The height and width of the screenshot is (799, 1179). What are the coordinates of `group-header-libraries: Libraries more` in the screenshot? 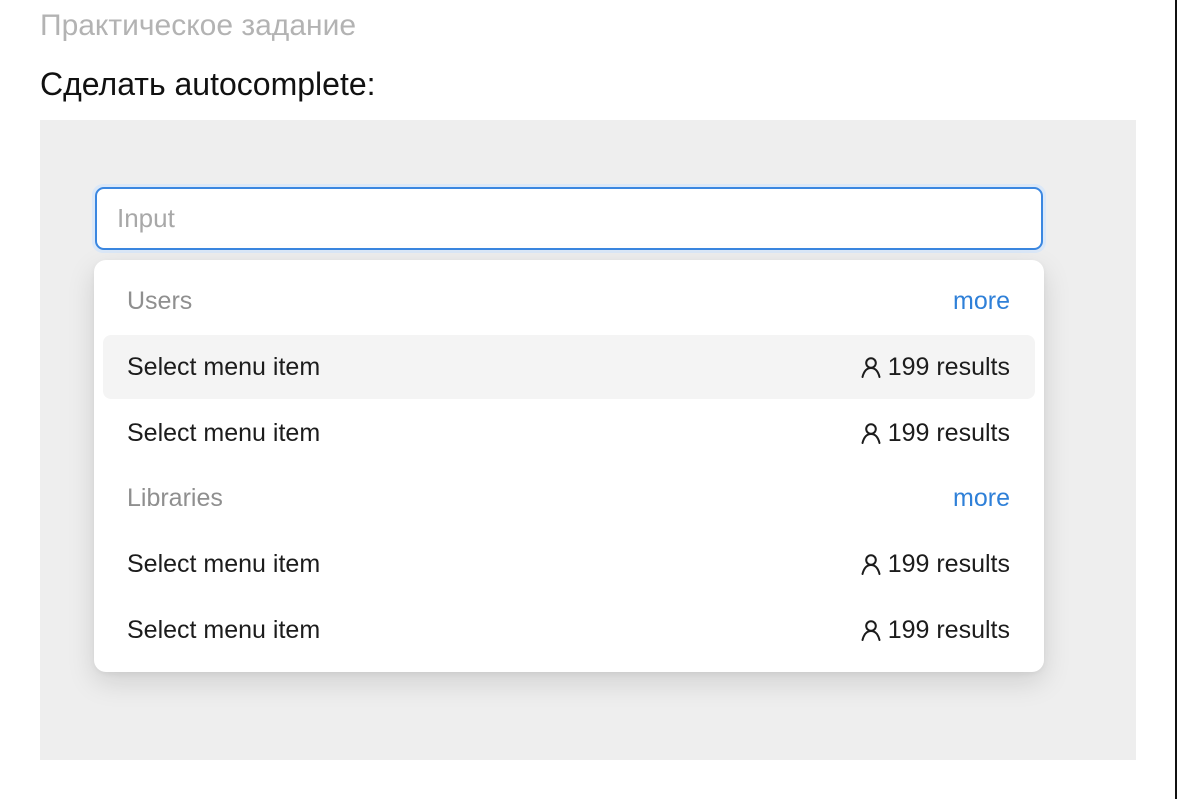 It's located at (569, 498).